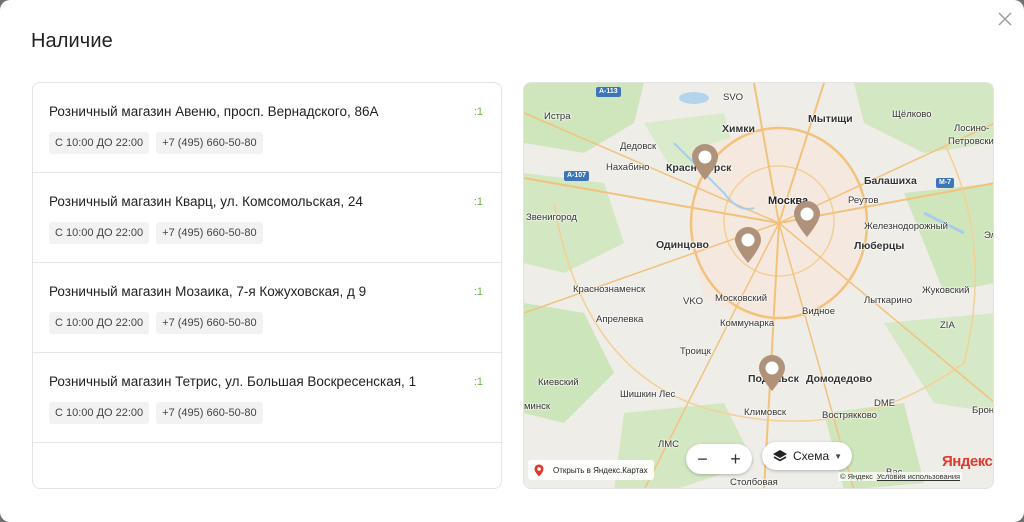  I want to click on map-attribution: © Яндекс Условия использования, so click(900, 476).